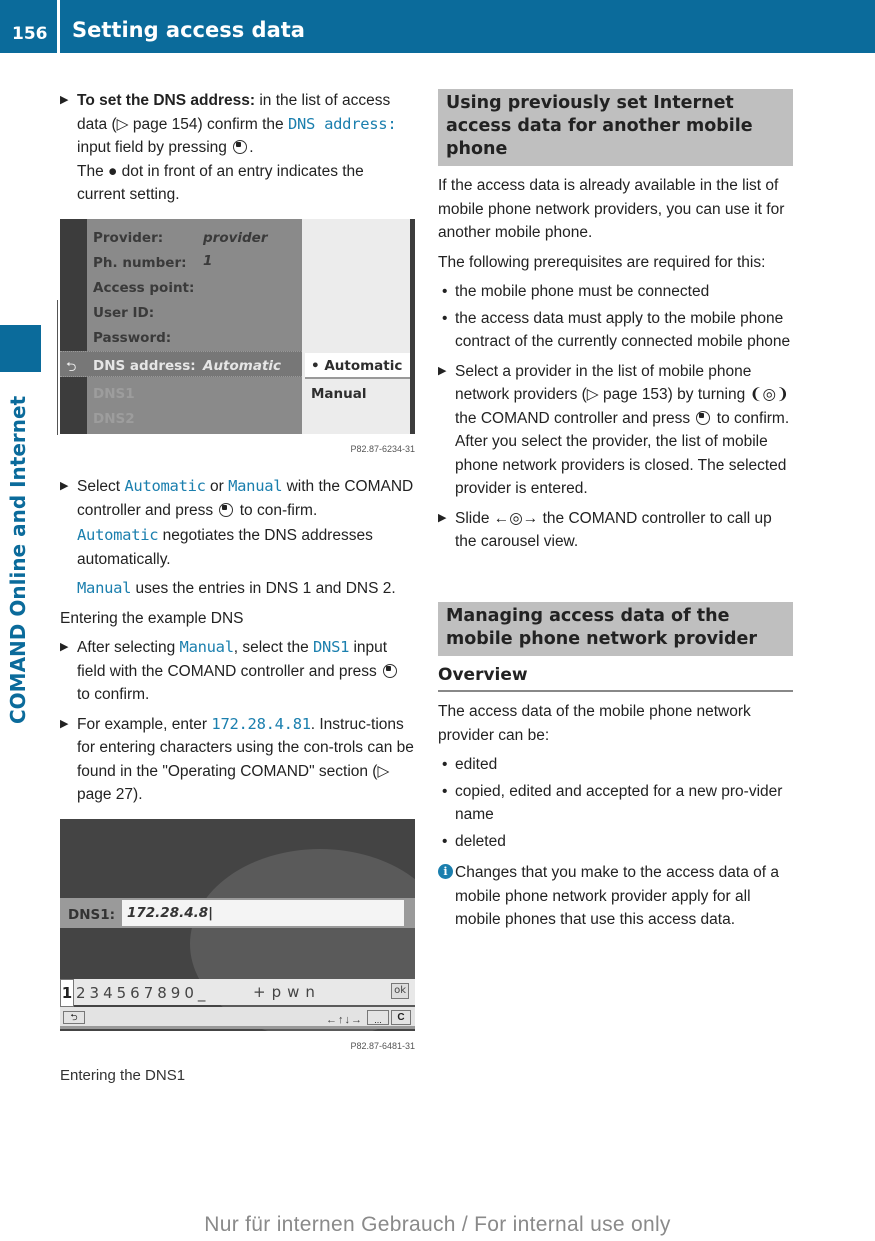  What do you see at coordinates (143, 992) in the screenshot?
I see `char-digits: 234567890_` at bounding box center [143, 992].